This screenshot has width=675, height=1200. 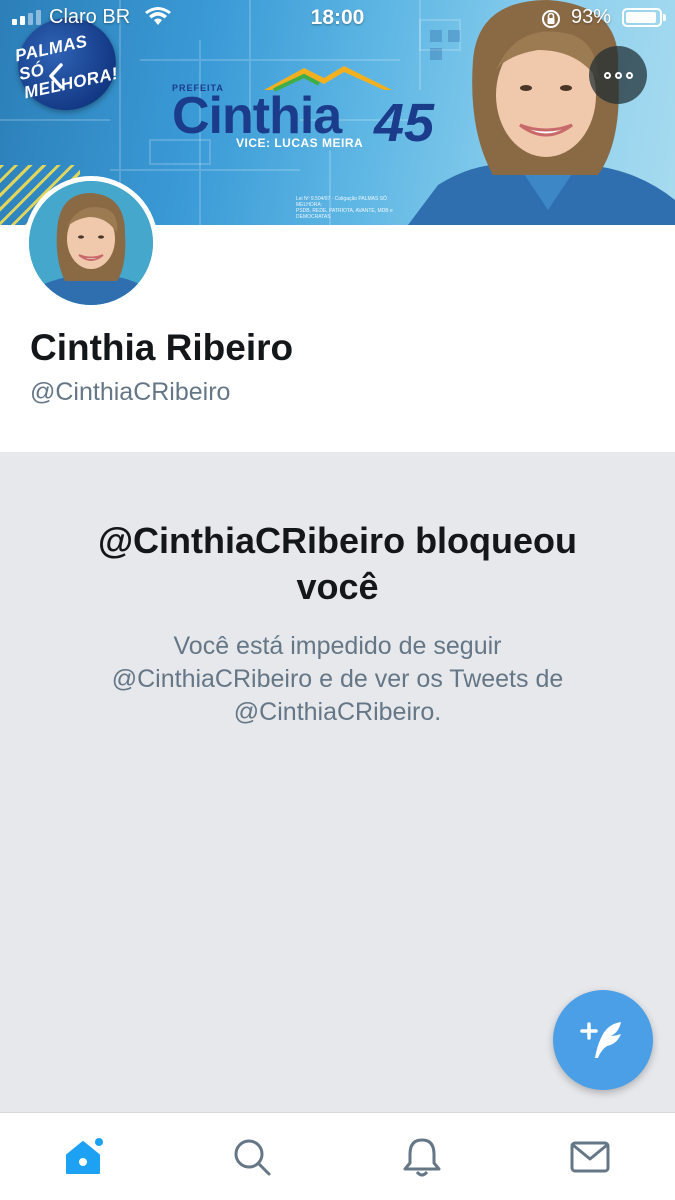 I want to click on tab-messages, so click(x=590, y=1156).